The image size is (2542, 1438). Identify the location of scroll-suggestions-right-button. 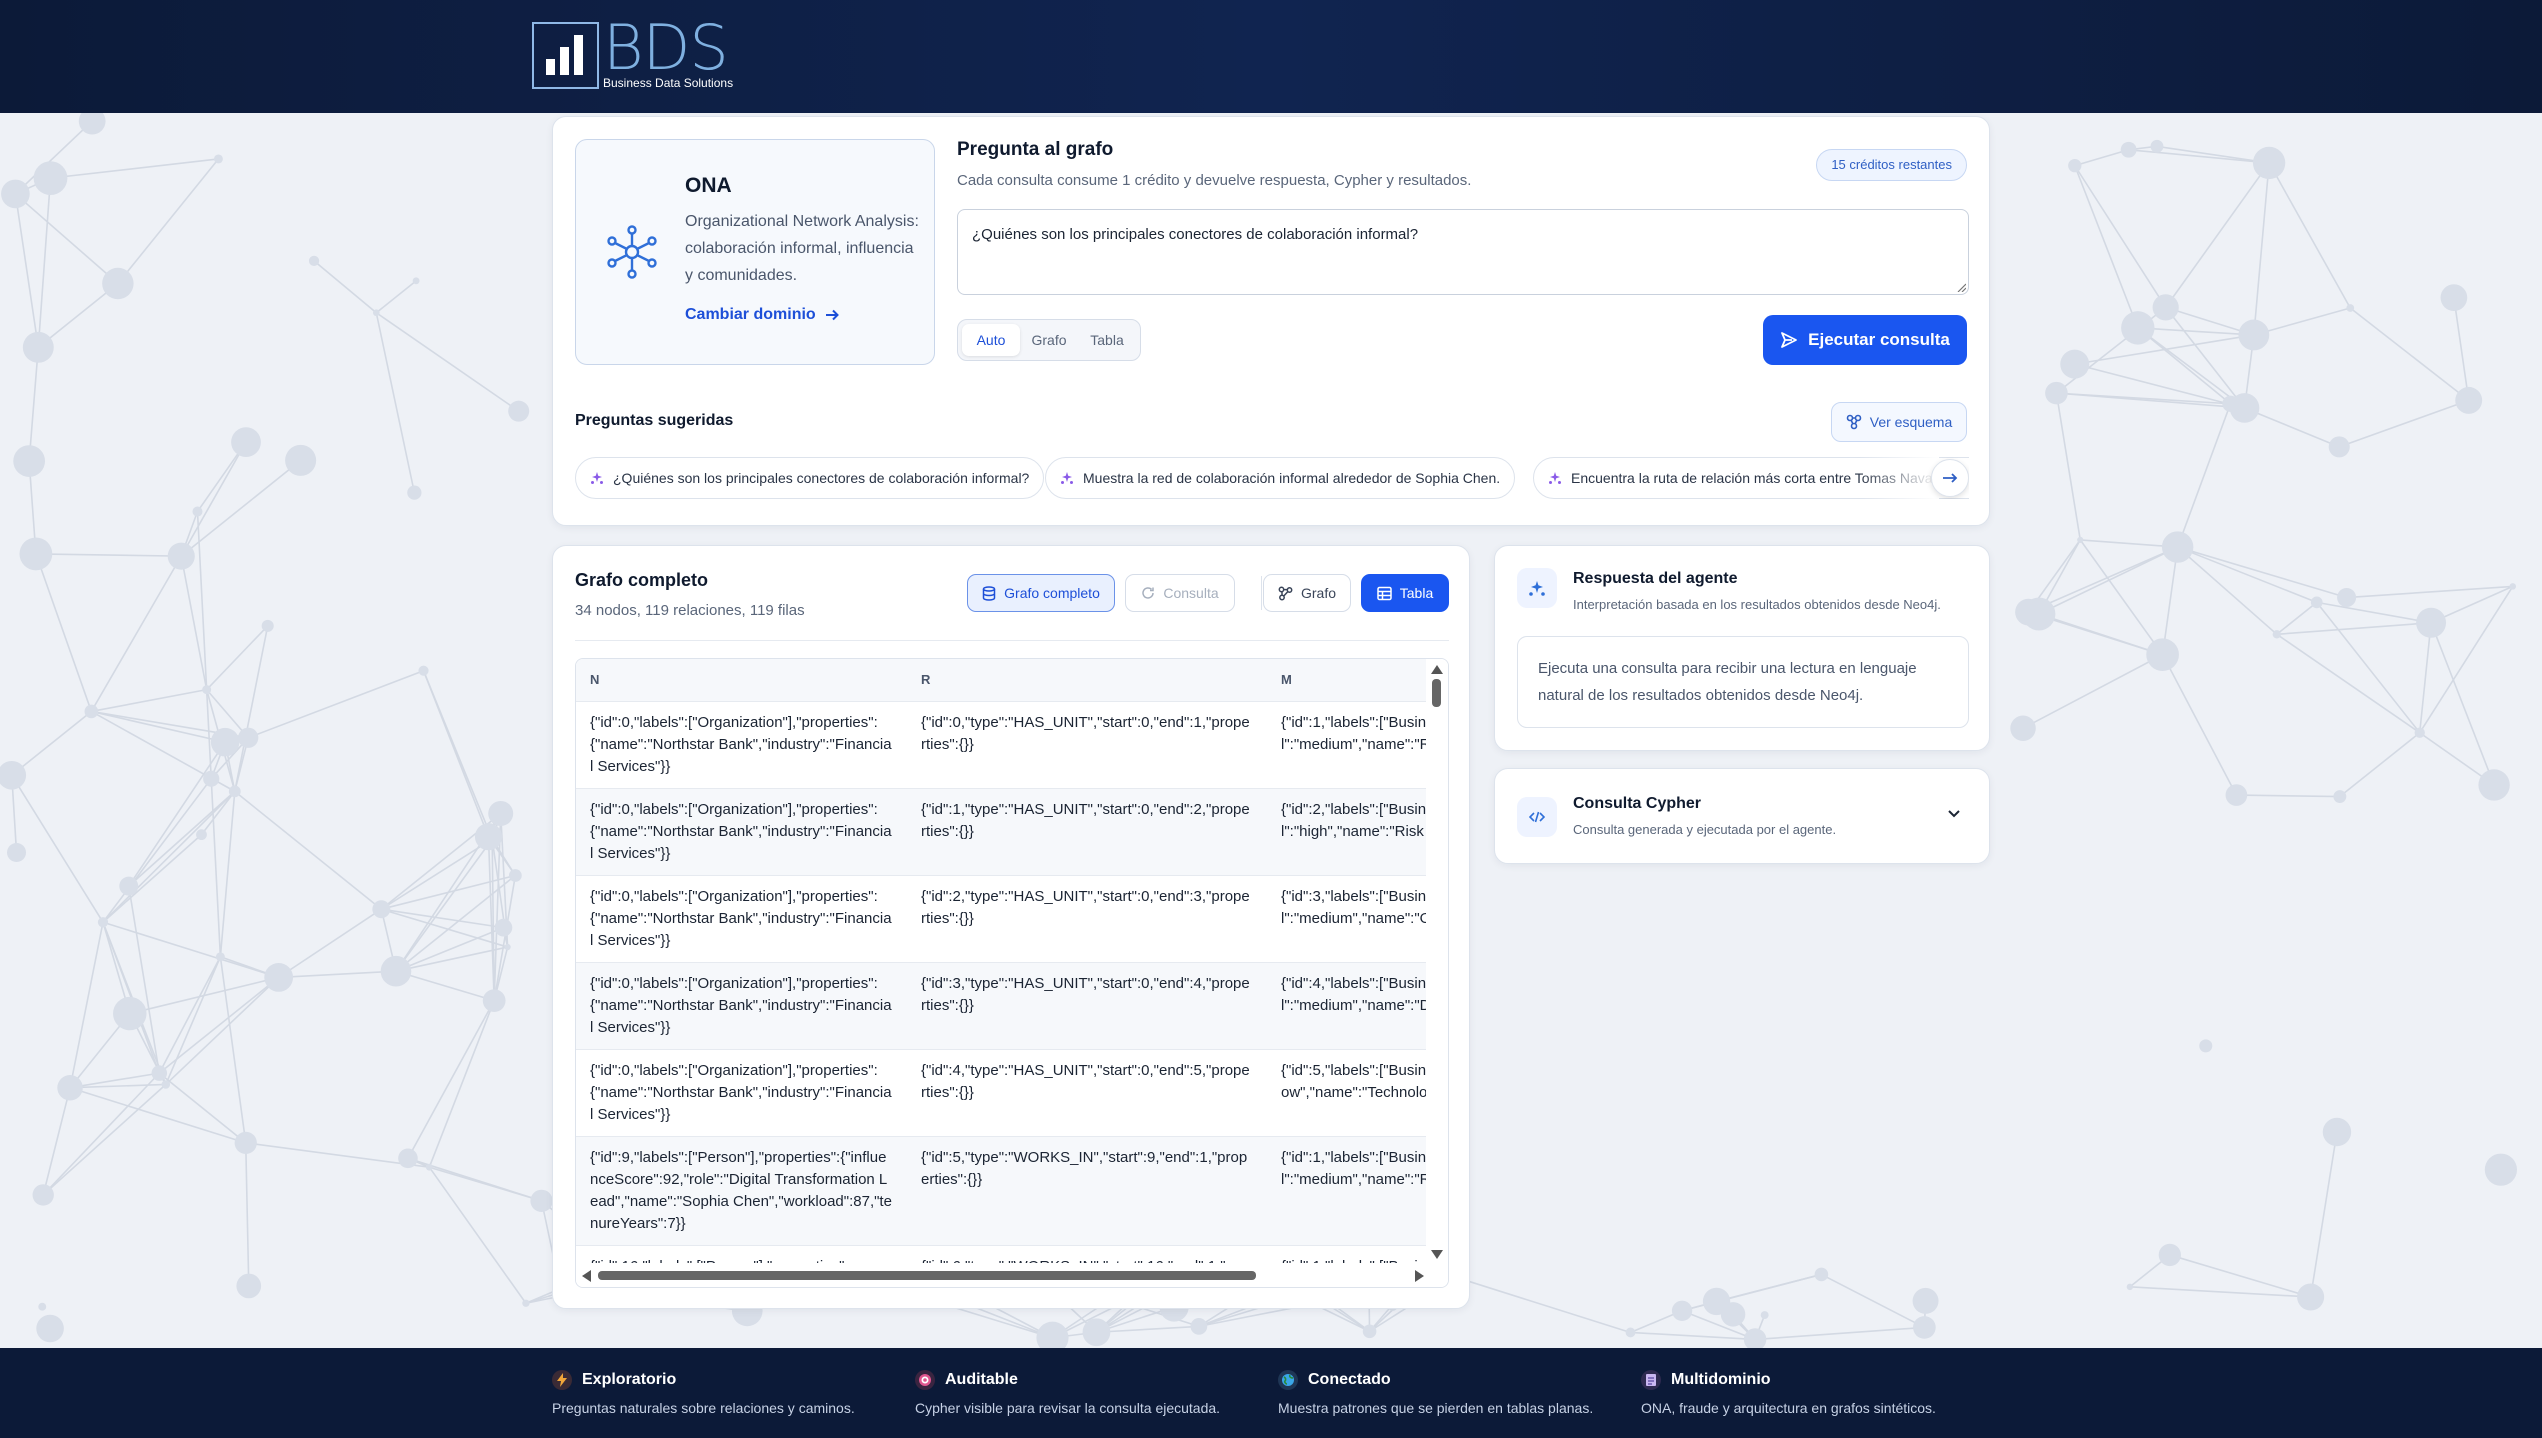
(1950, 478).